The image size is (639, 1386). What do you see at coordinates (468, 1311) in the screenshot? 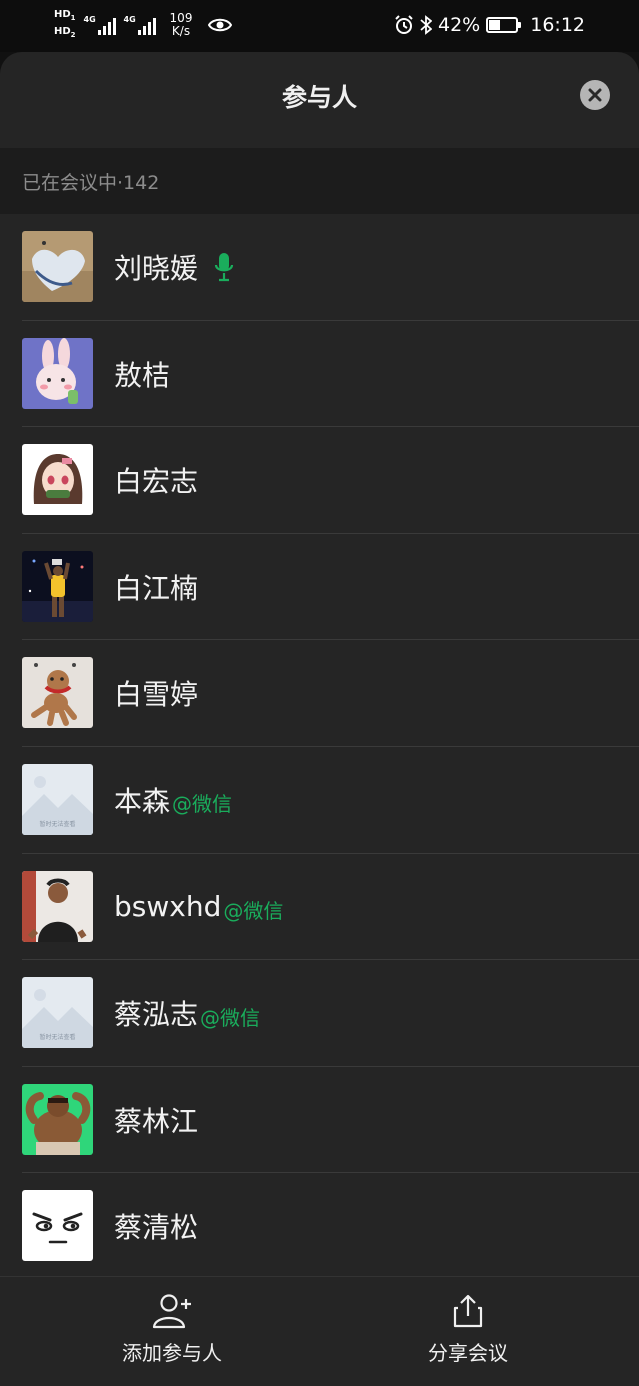
I see `share-icon` at bounding box center [468, 1311].